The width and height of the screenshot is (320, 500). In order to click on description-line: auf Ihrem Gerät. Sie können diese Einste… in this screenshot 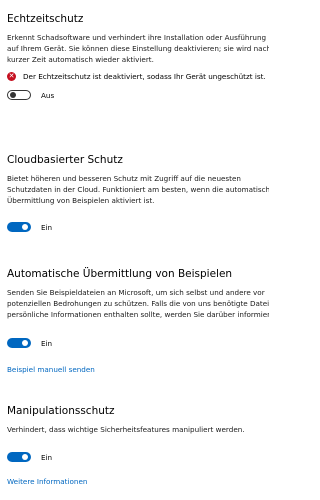, I will do `click(138, 48)`.